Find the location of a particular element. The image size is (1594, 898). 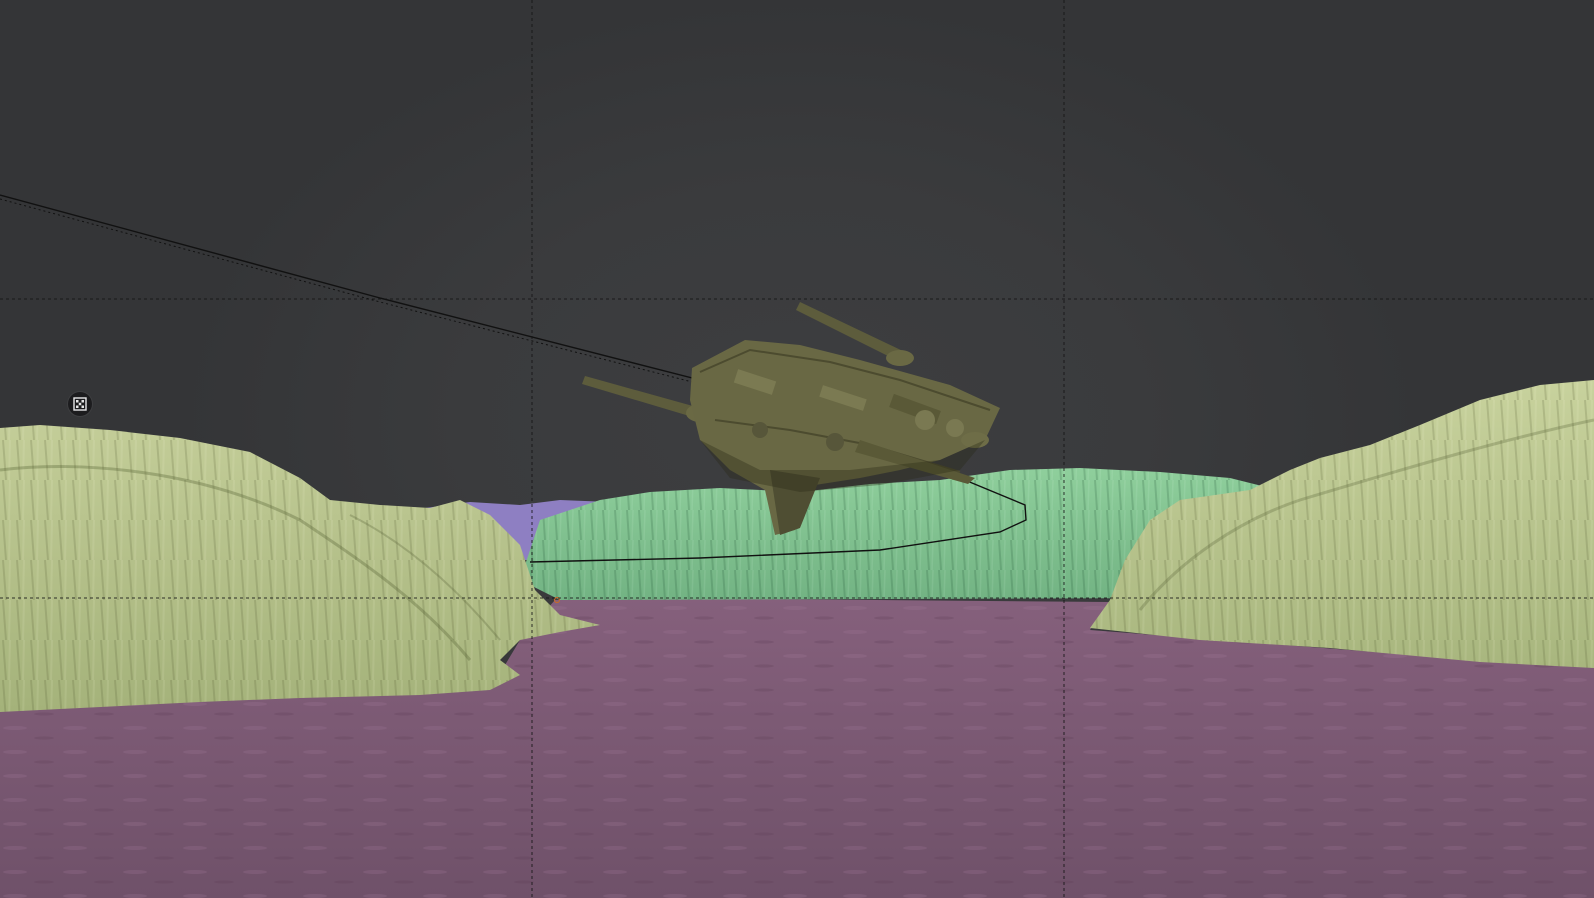

cliffs-left is located at coordinates (300, 568).